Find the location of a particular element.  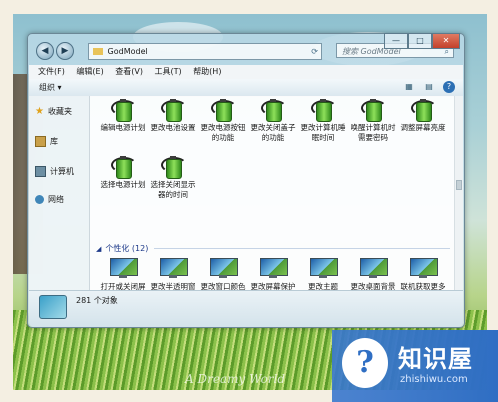

list-item: 更改电源按钮的功能 is located at coordinates (223, 121).